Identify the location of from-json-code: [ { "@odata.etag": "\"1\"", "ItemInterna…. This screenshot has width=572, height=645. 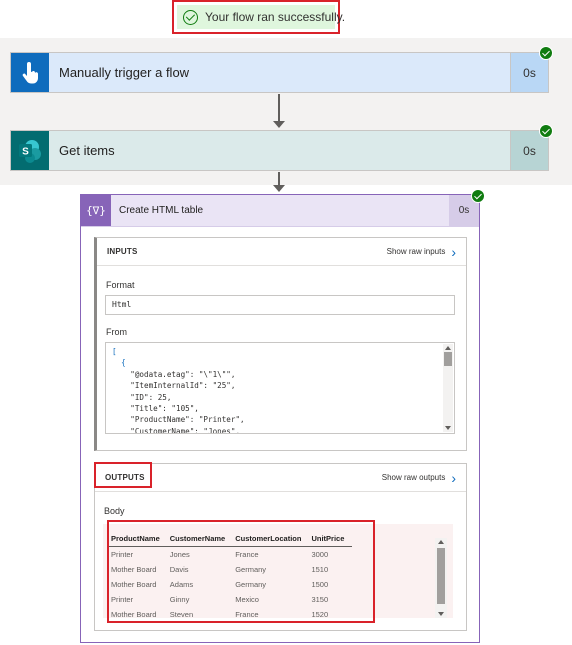
(276, 390).